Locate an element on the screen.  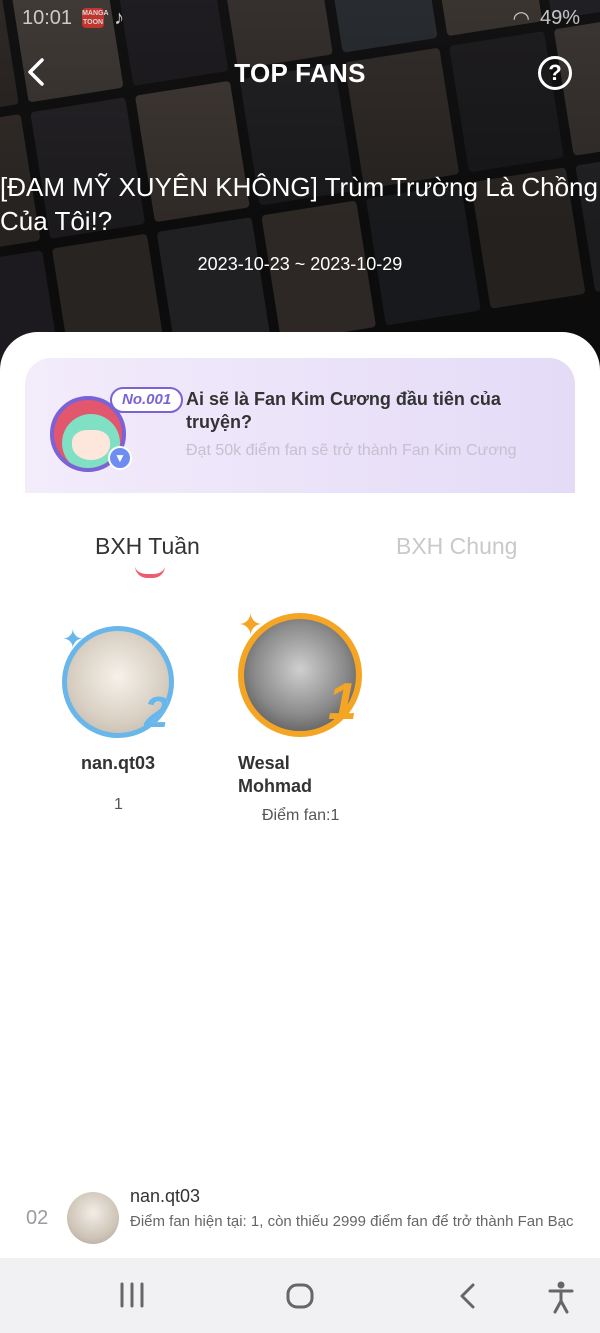
top-bar: TOP FANS ? is located at coordinates (300, 73).